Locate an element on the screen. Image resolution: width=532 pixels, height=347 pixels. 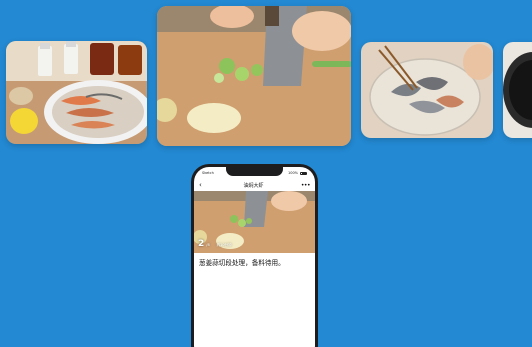
back-arrow-icon: ‹ is located at coordinates (203, 185).